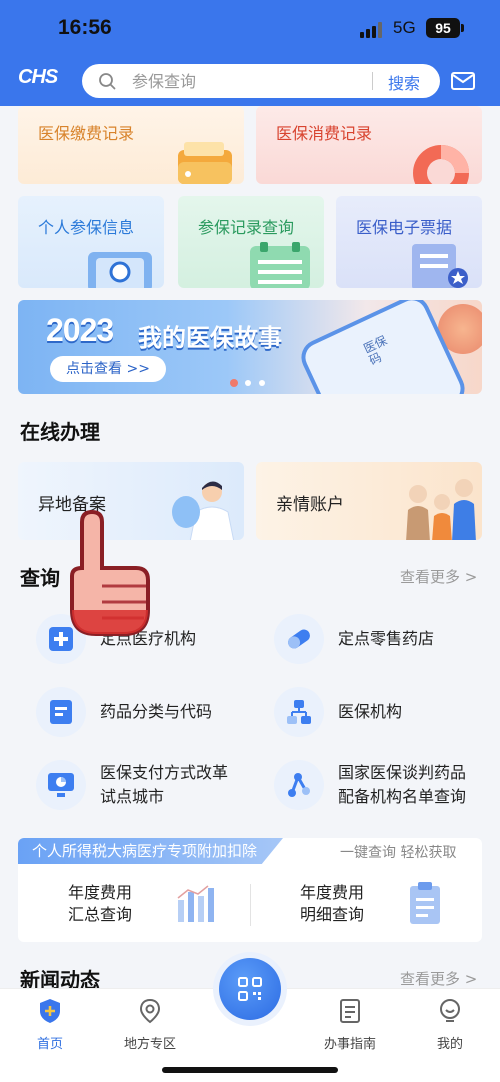 Image resolution: width=500 pixels, height=1082 pixels. Describe the element at coordinates (60, 432) in the screenshot. I see `section-title-online: 在线办理` at that location.